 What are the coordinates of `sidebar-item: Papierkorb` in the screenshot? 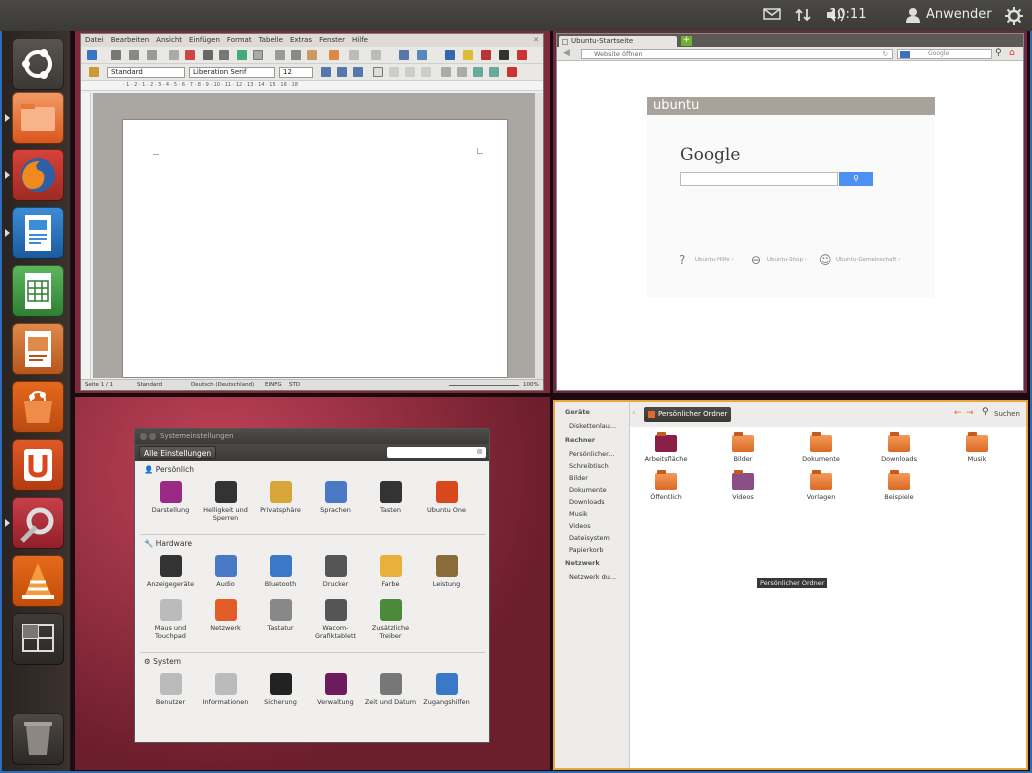 It's located at (586, 550).